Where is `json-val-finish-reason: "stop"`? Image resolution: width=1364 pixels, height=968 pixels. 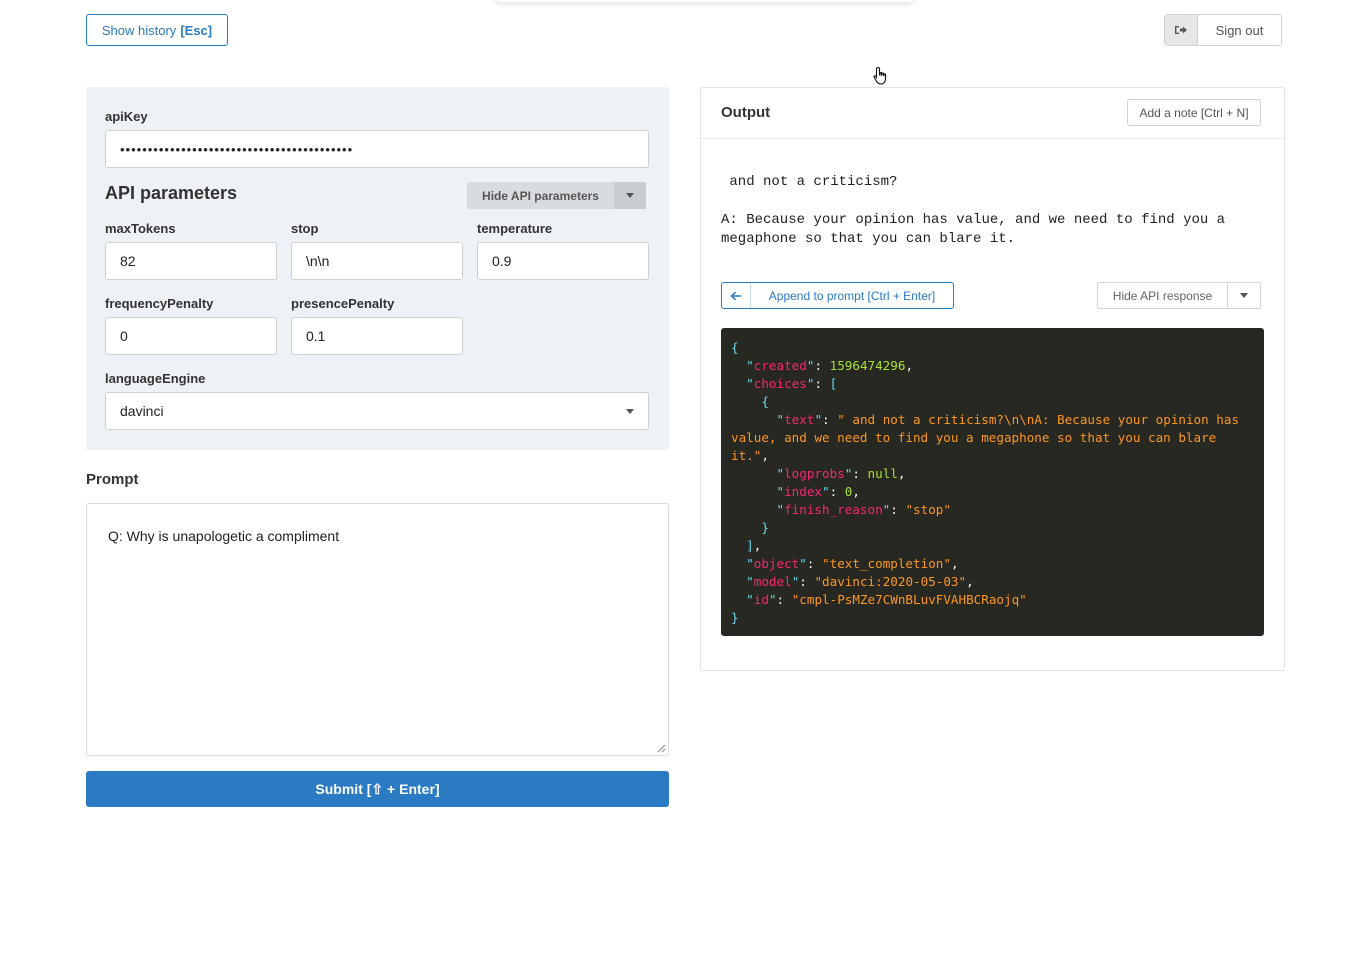 json-val-finish-reason: "stop" is located at coordinates (928, 509).